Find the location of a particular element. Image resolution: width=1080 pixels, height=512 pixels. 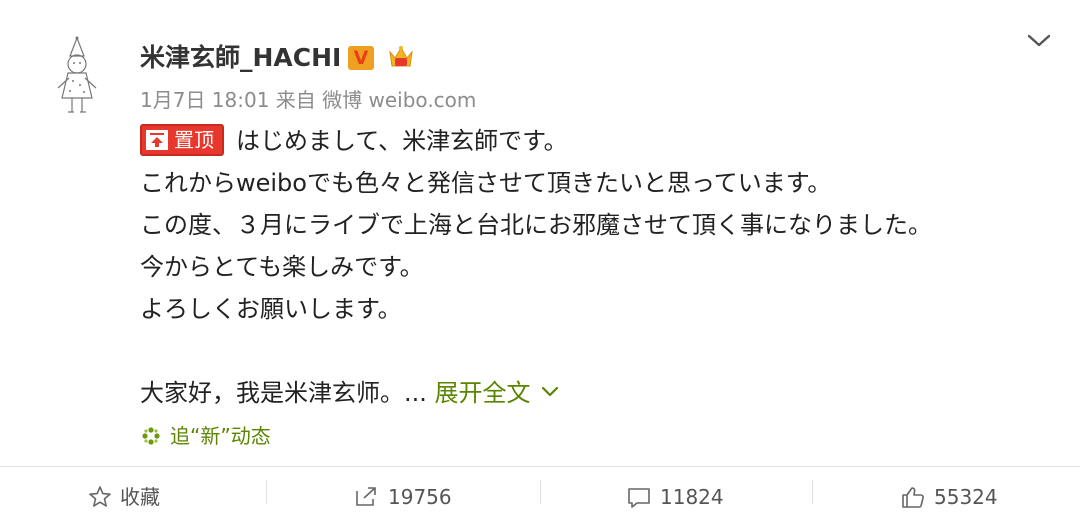

post-line: これからweiboでも色々と発信させて頂きたいと思っています。 is located at coordinates (486, 183).